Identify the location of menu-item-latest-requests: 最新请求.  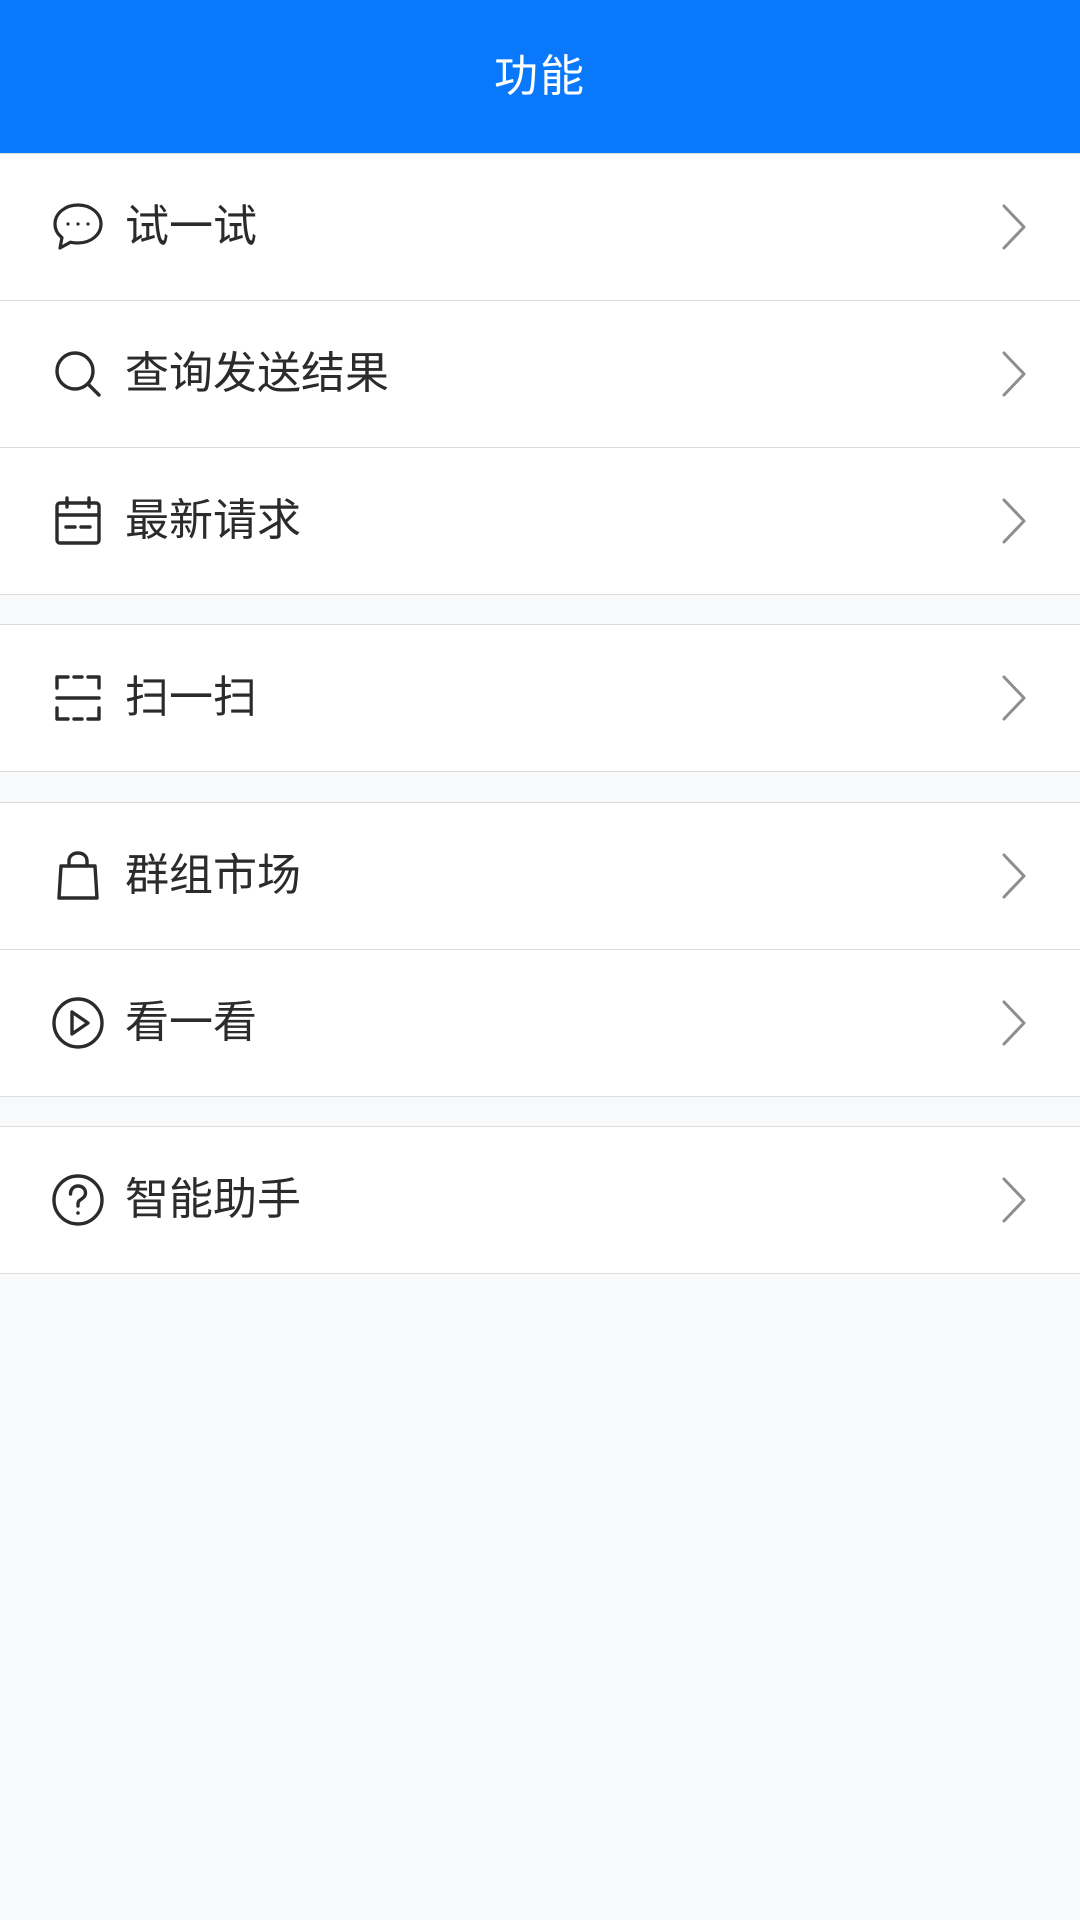
(540, 520).